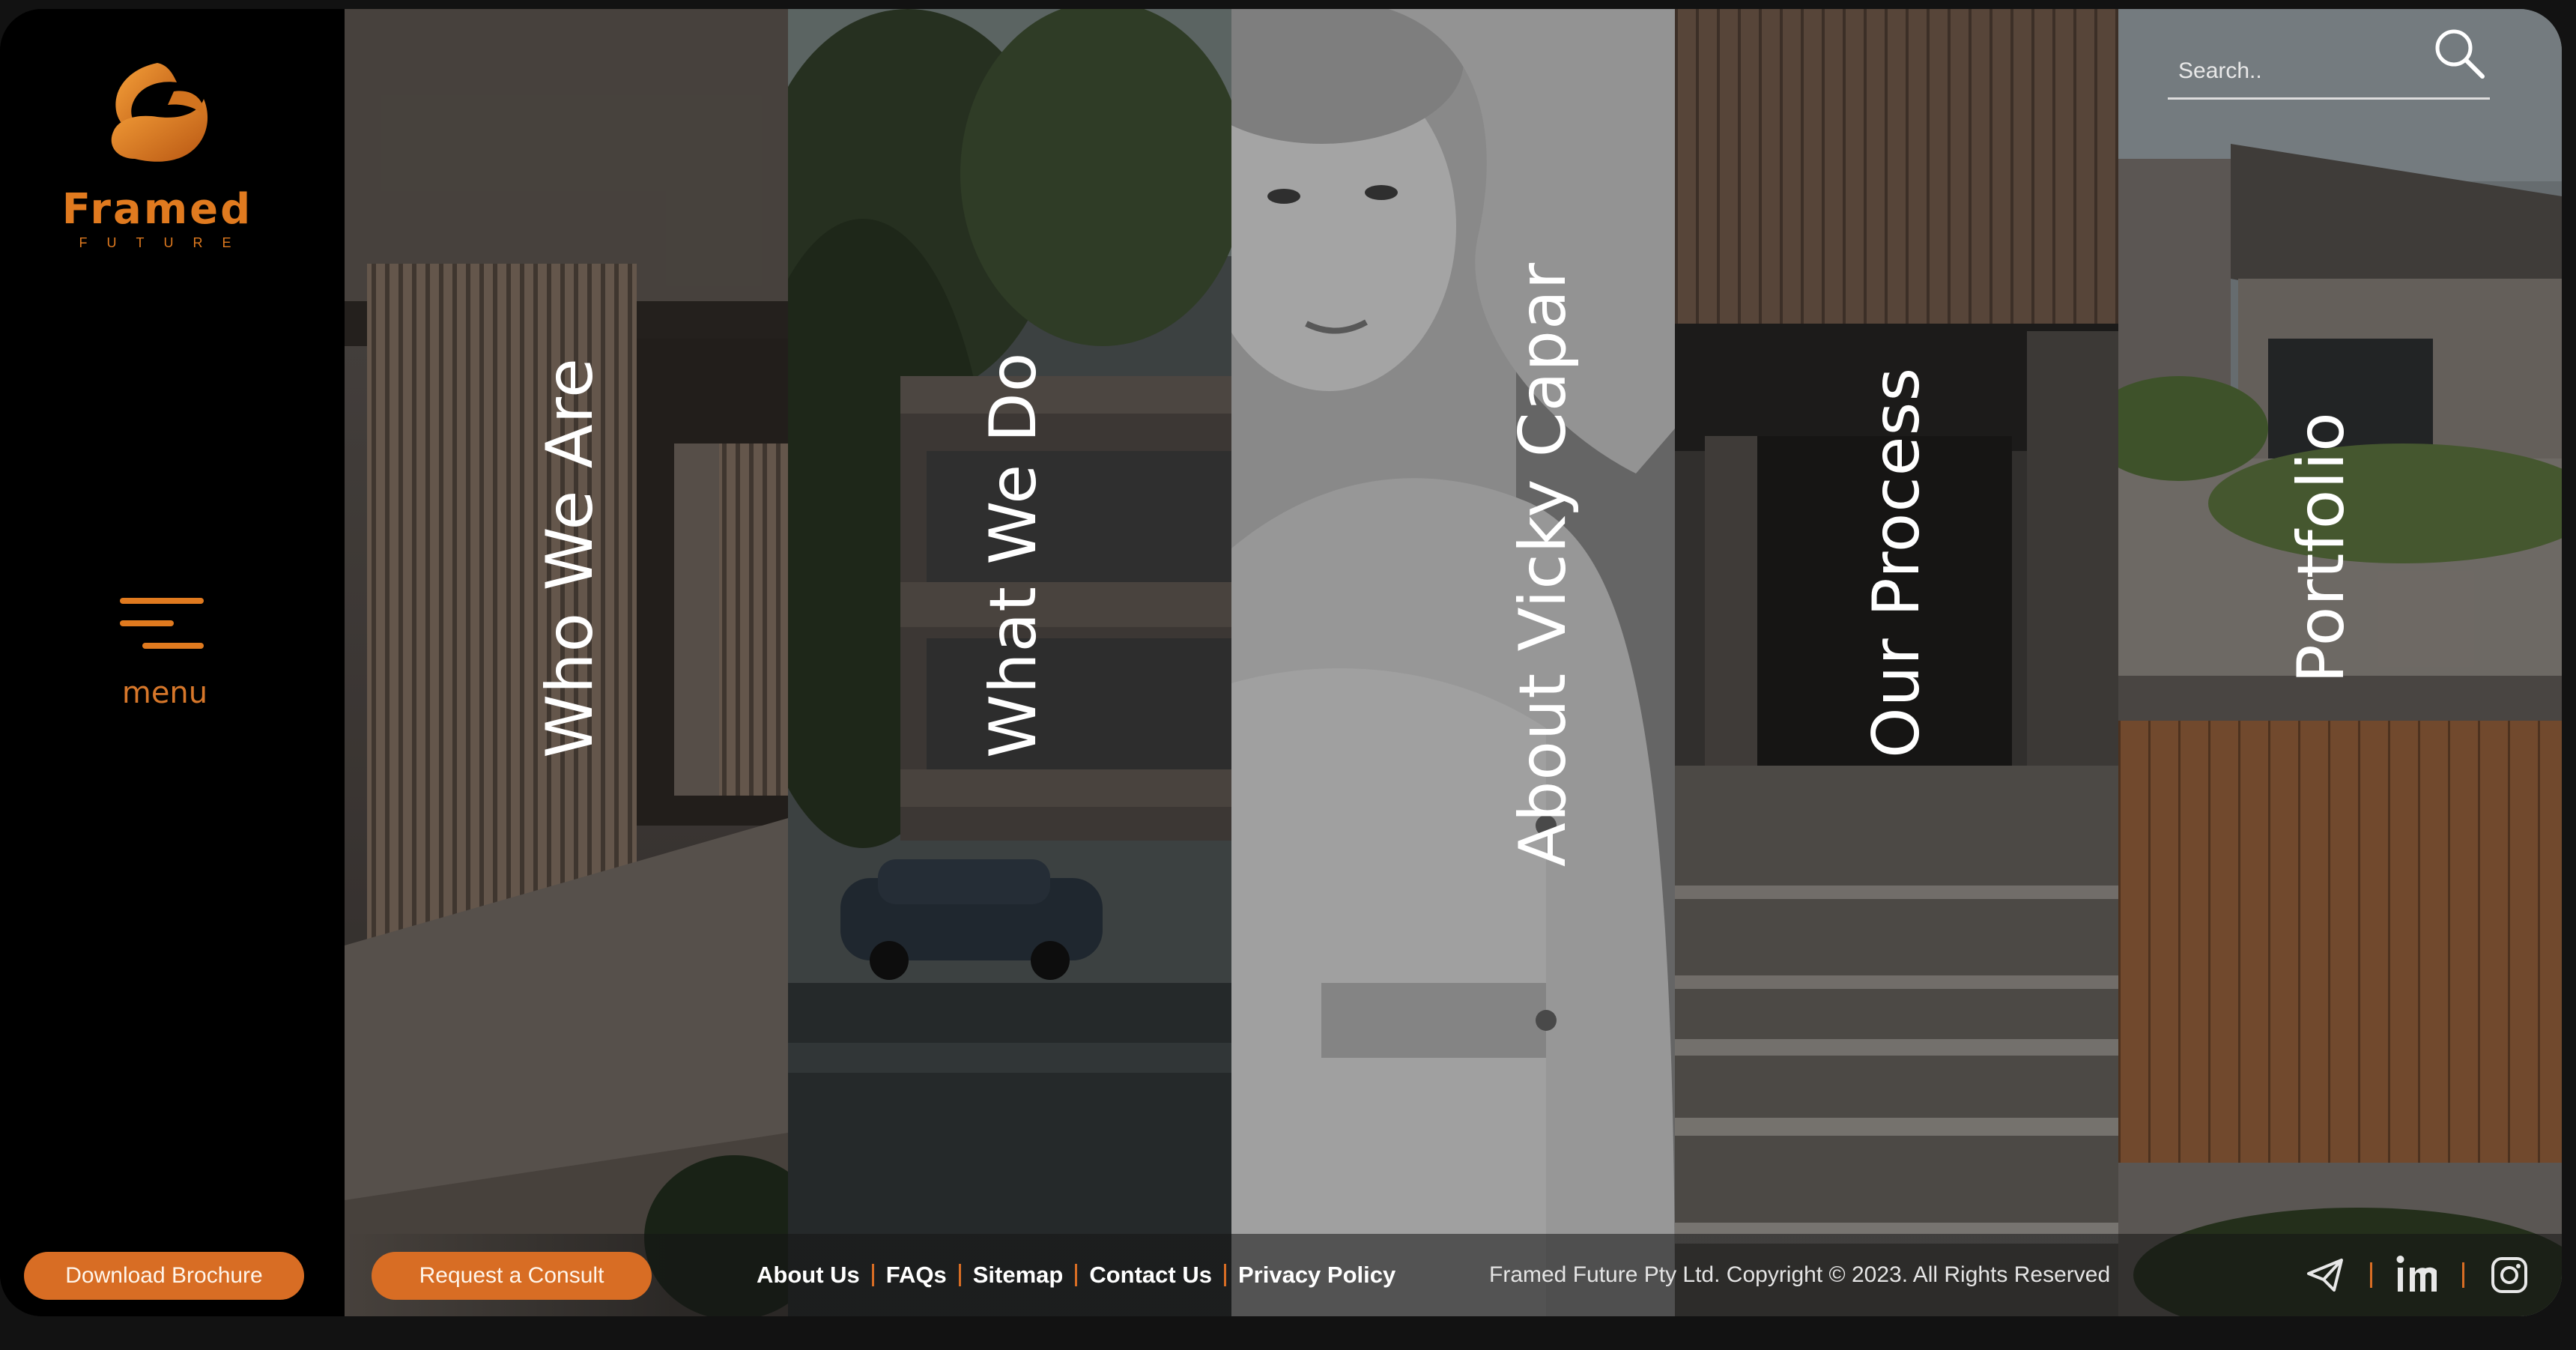 The height and width of the screenshot is (1350, 2576). Describe the element at coordinates (2325, 1275) in the screenshot. I see `telegram-icon` at that location.